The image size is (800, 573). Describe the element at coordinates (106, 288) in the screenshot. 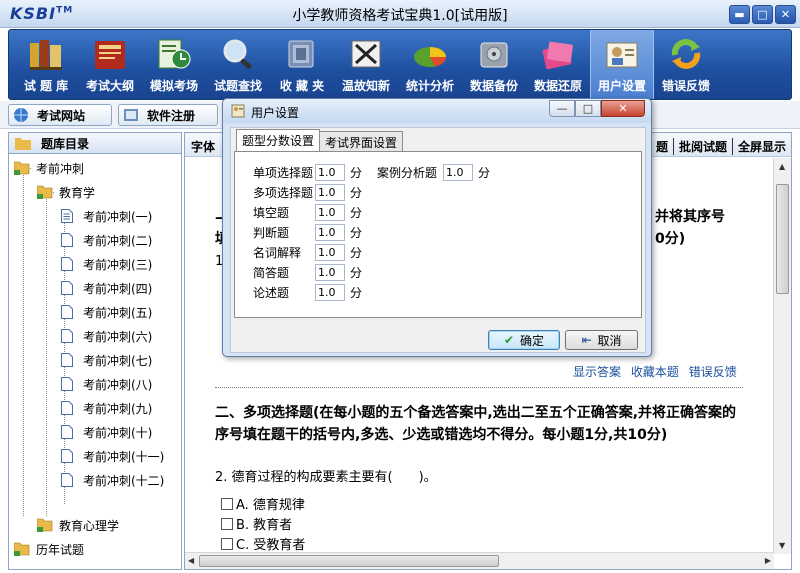

I see `tree-item-sprint-4: 考前冲刺(四)` at that location.